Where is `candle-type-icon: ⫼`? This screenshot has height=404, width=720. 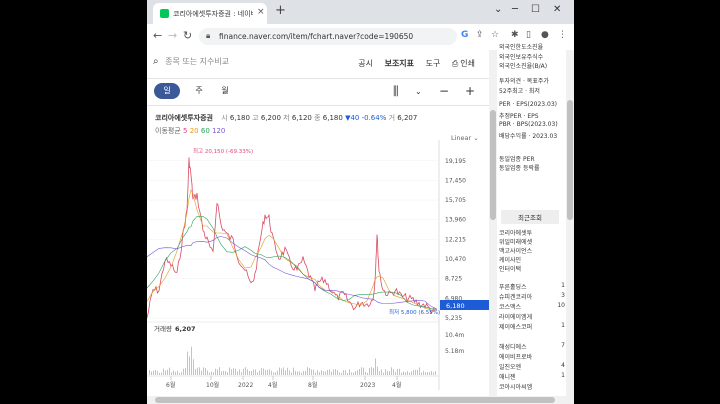
candle-type-icon: ⫼ is located at coordinates (396, 91).